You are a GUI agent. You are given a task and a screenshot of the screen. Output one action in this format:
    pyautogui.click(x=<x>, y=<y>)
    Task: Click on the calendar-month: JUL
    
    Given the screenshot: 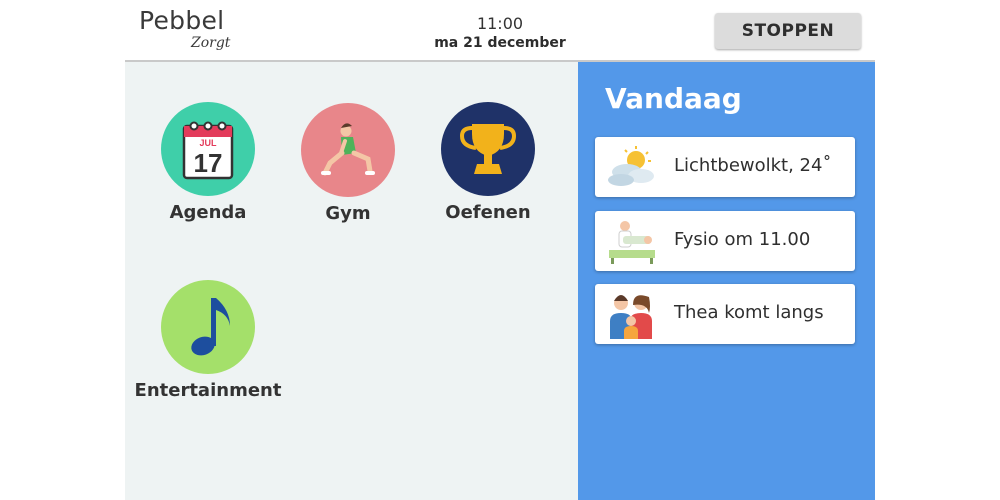 What is the action you would take?
    pyautogui.click(x=208, y=143)
    